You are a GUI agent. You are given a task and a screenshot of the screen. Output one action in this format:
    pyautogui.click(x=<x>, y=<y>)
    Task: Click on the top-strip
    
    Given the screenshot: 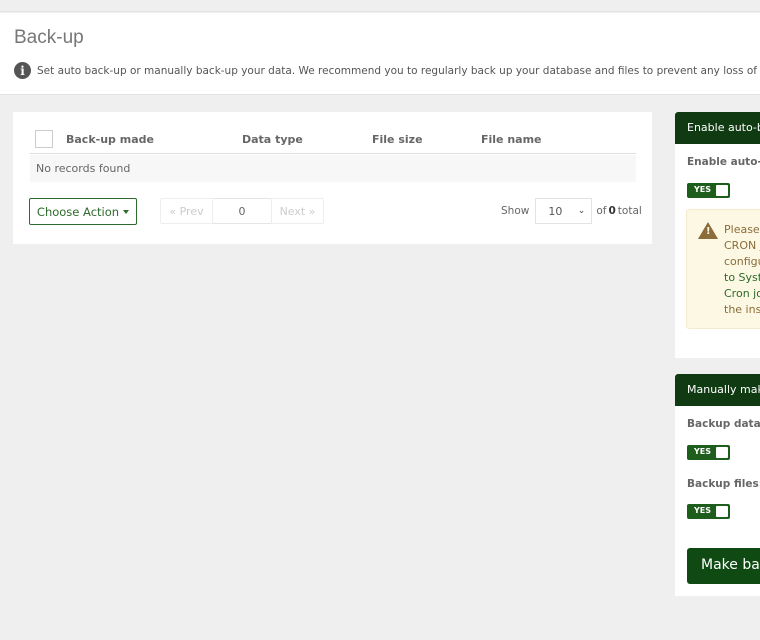 What is the action you would take?
    pyautogui.click(x=380, y=6)
    